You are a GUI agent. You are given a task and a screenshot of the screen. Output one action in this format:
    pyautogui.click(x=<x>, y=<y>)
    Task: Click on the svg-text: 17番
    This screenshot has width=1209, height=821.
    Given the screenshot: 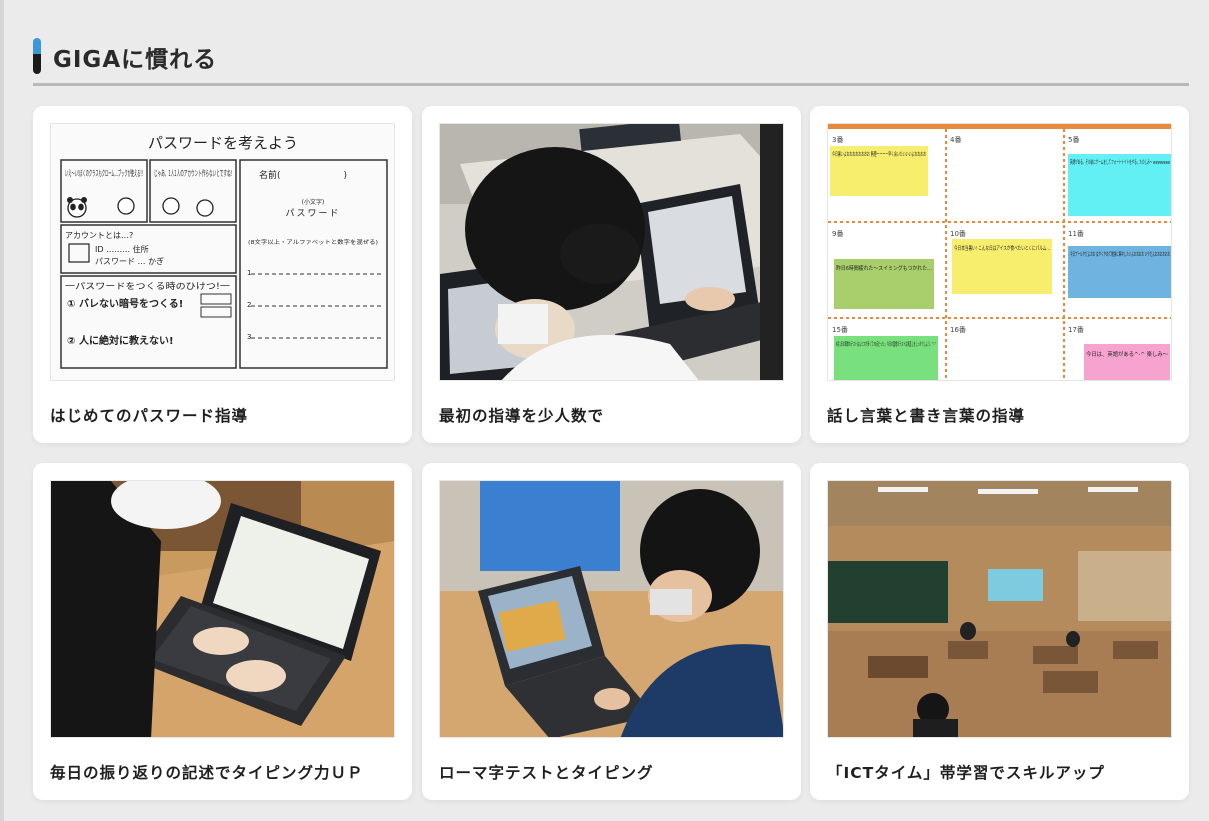 What is the action you would take?
    pyautogui.click(x=1076, y=330)
    